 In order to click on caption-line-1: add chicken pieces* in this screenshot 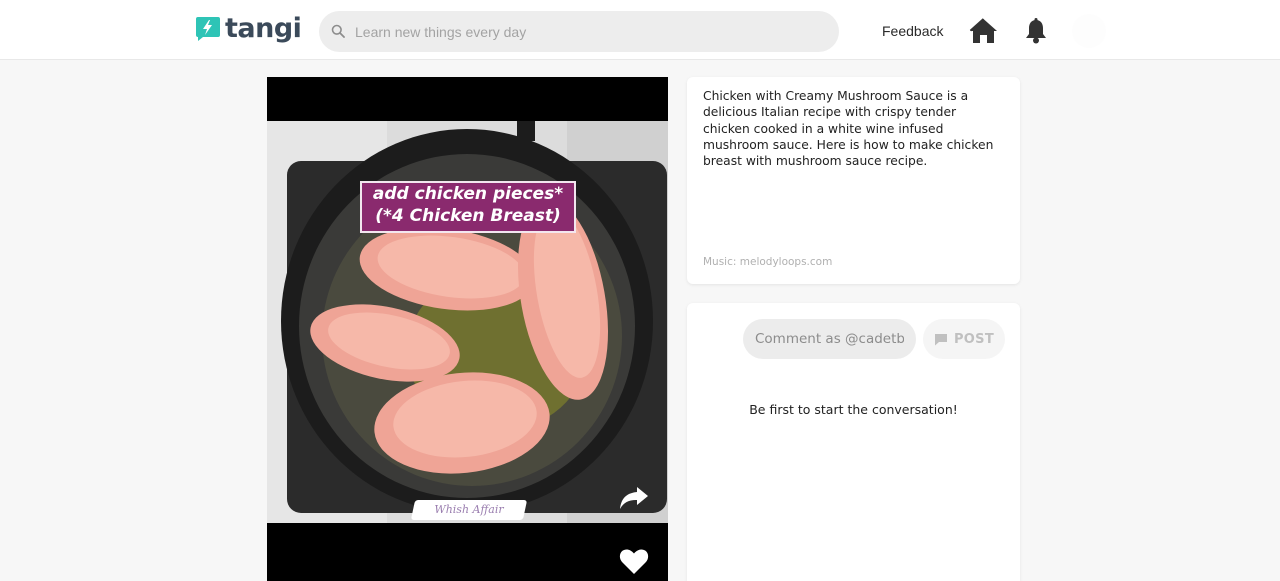, I will do `click(468, 194)`.